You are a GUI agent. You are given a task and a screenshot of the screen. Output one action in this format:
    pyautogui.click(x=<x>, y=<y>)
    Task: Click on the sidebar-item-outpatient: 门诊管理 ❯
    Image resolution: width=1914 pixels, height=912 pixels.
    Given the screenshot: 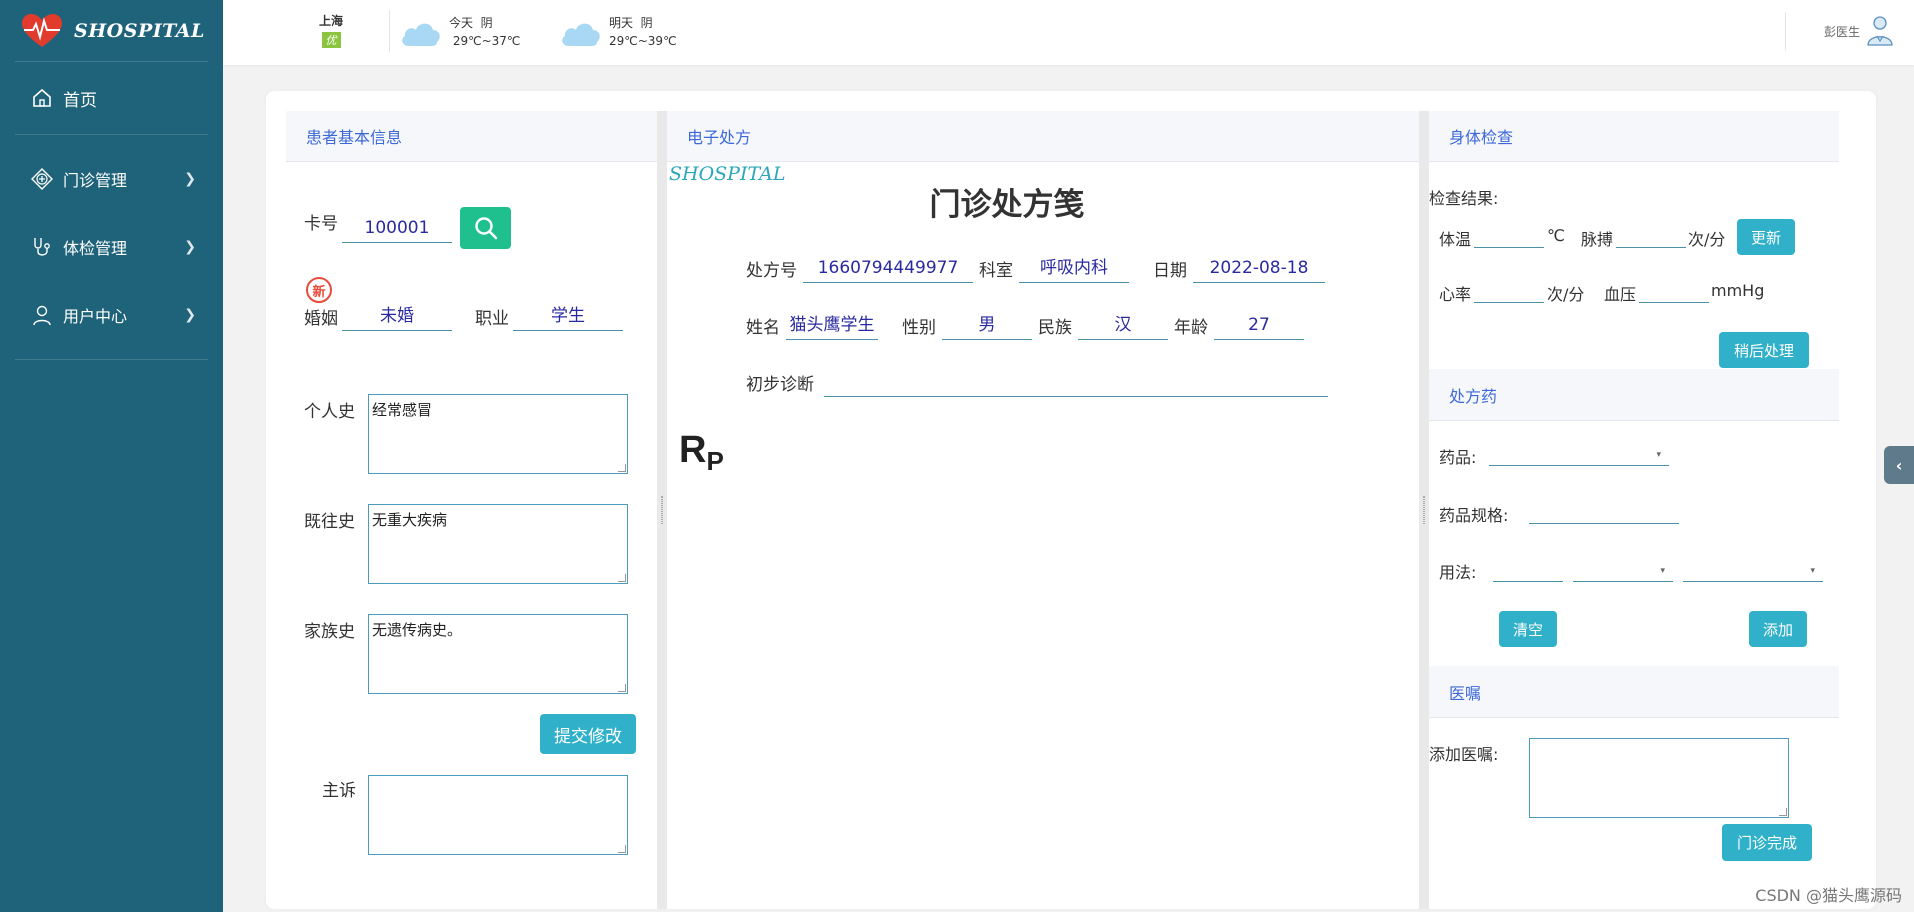 What is the action you would take?
    pyautogui.click(x=111, y=179)
    